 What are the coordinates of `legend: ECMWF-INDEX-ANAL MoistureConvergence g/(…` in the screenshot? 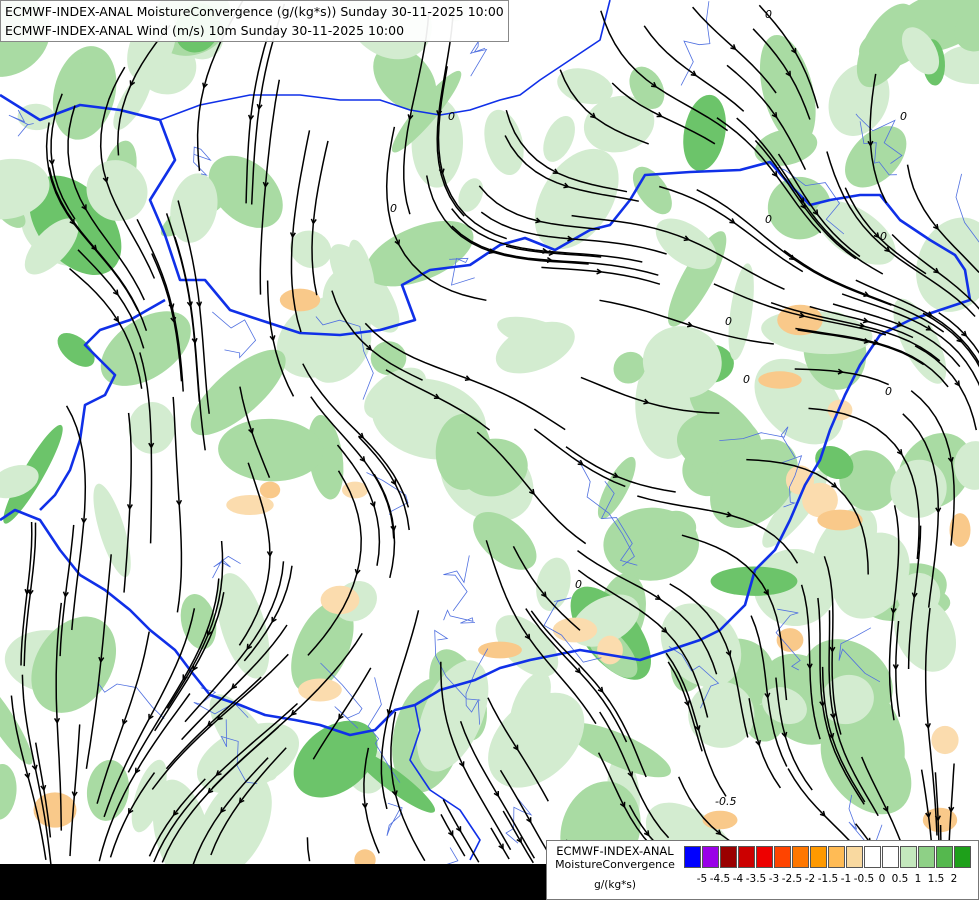 It's located at (762, 870).